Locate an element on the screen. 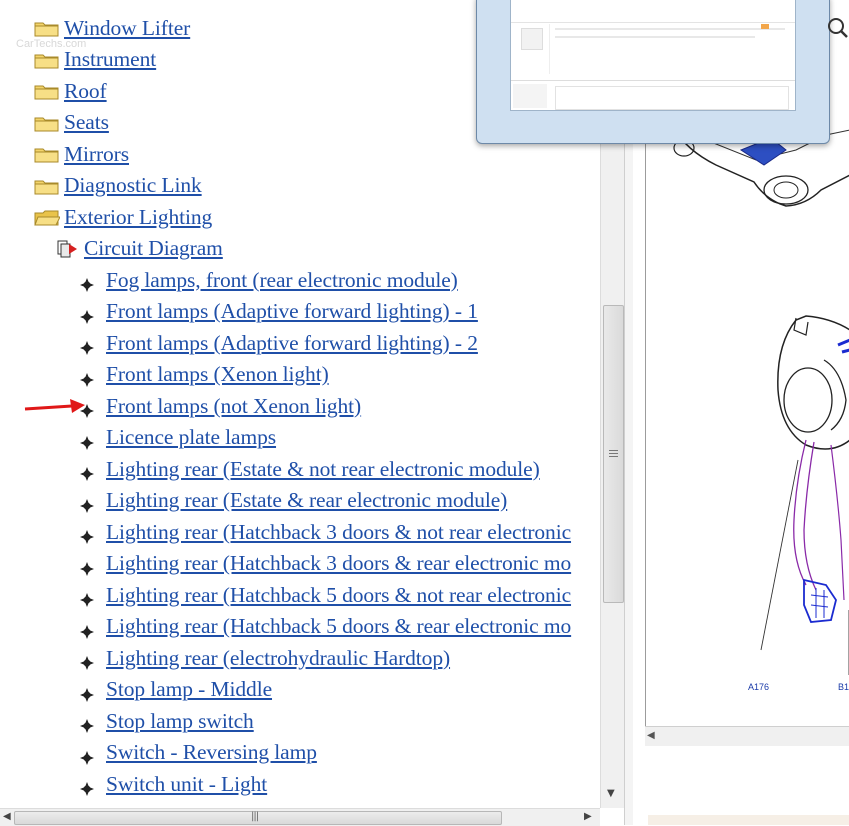  taskbar-thumbnail-preview is located at coordinates (653, 72).